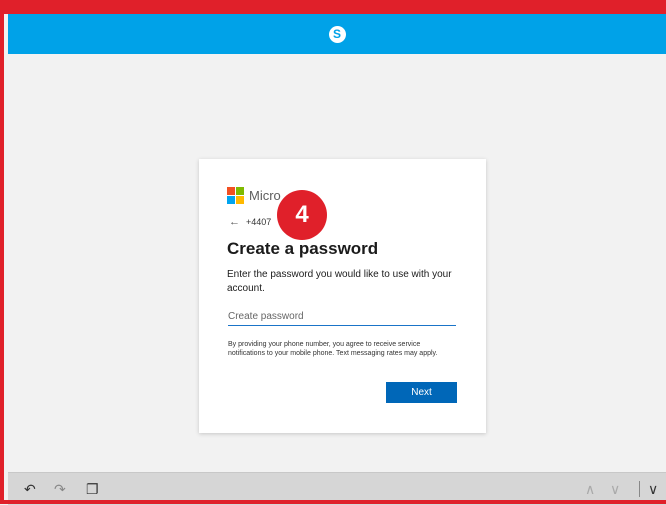 The image size is (666, 505). What do you see at coordinates (590, 489) in the screenshot?
I see `chevron-up-icon: ∧` at bounding box center [590, 489].